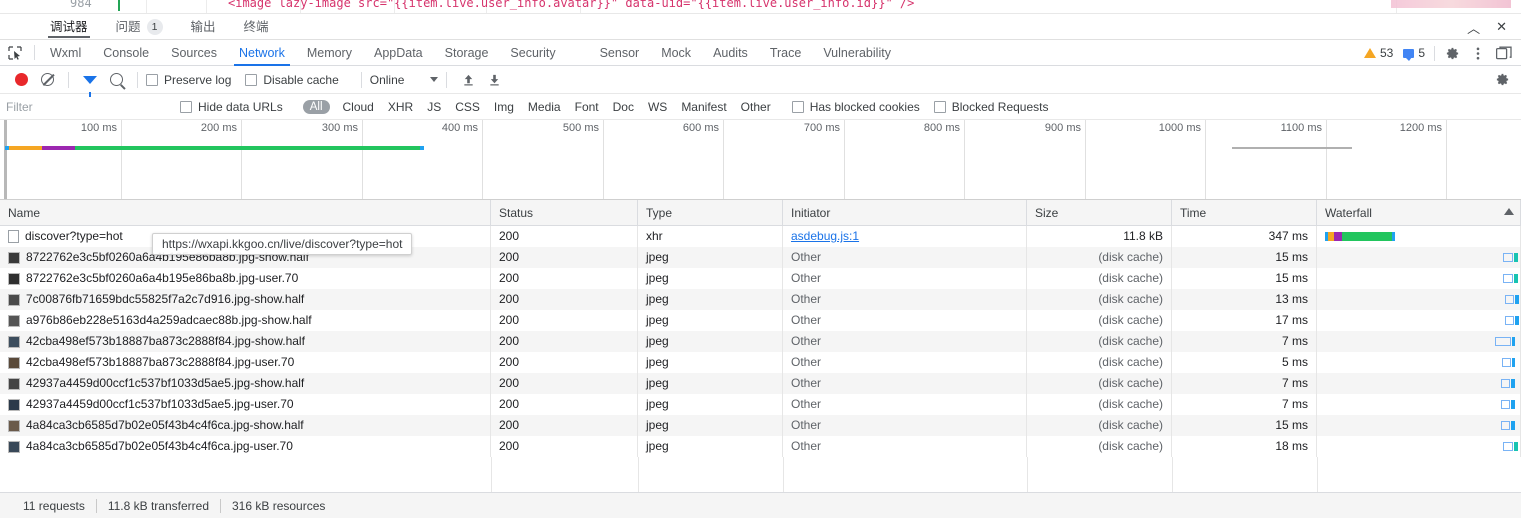  I want to click on column-header-status: Status, so click(564, 212).